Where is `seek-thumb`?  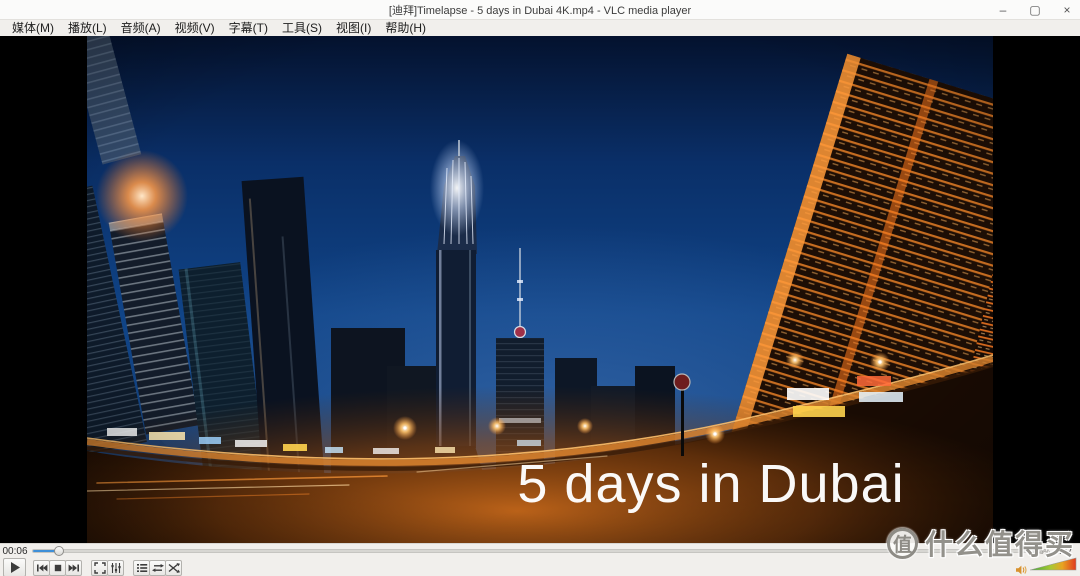
seek-thumb is located at coordinates (59, 551).